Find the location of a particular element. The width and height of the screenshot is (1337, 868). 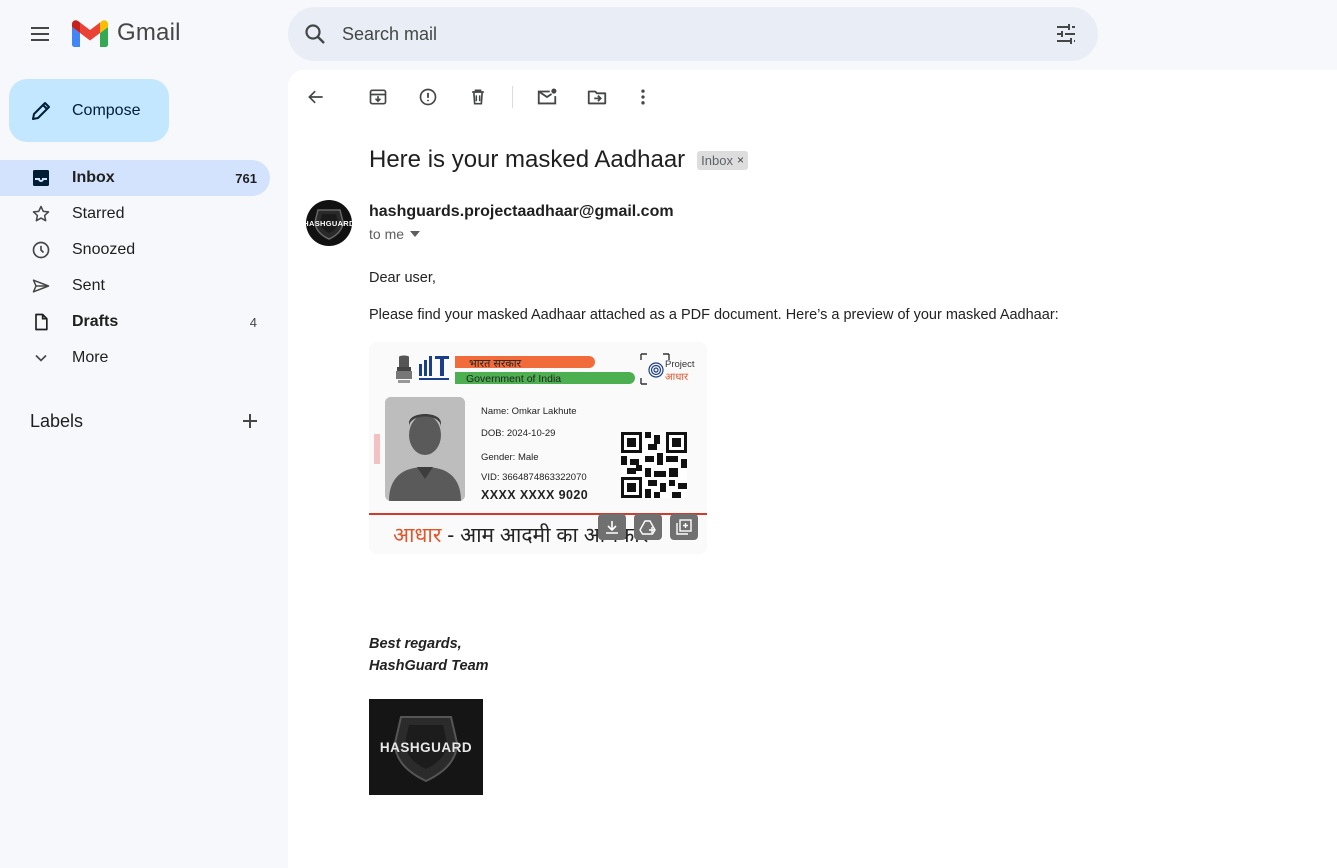

hashguard-logo-image: HASHGUARD is located at coordinates (426, 747).